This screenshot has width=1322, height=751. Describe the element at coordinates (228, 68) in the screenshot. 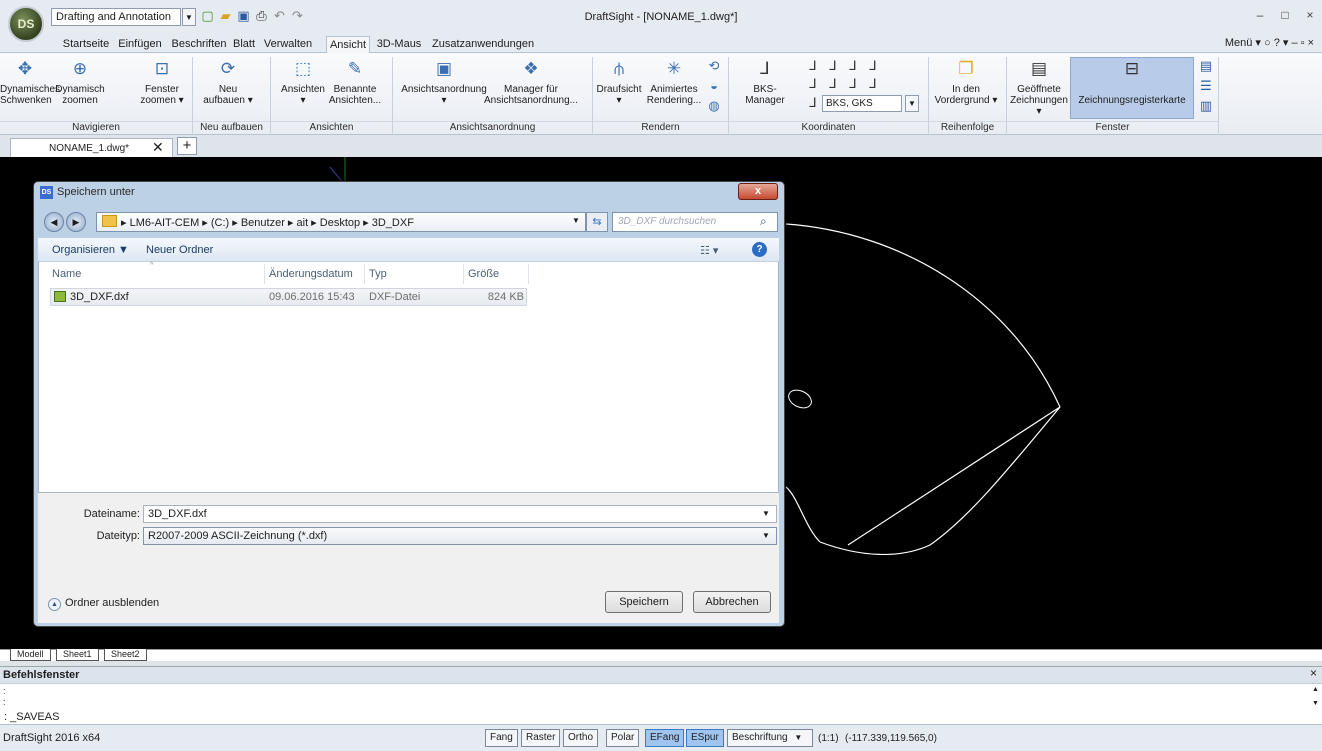

I see `rebuild-icon: ⟳` at that location.